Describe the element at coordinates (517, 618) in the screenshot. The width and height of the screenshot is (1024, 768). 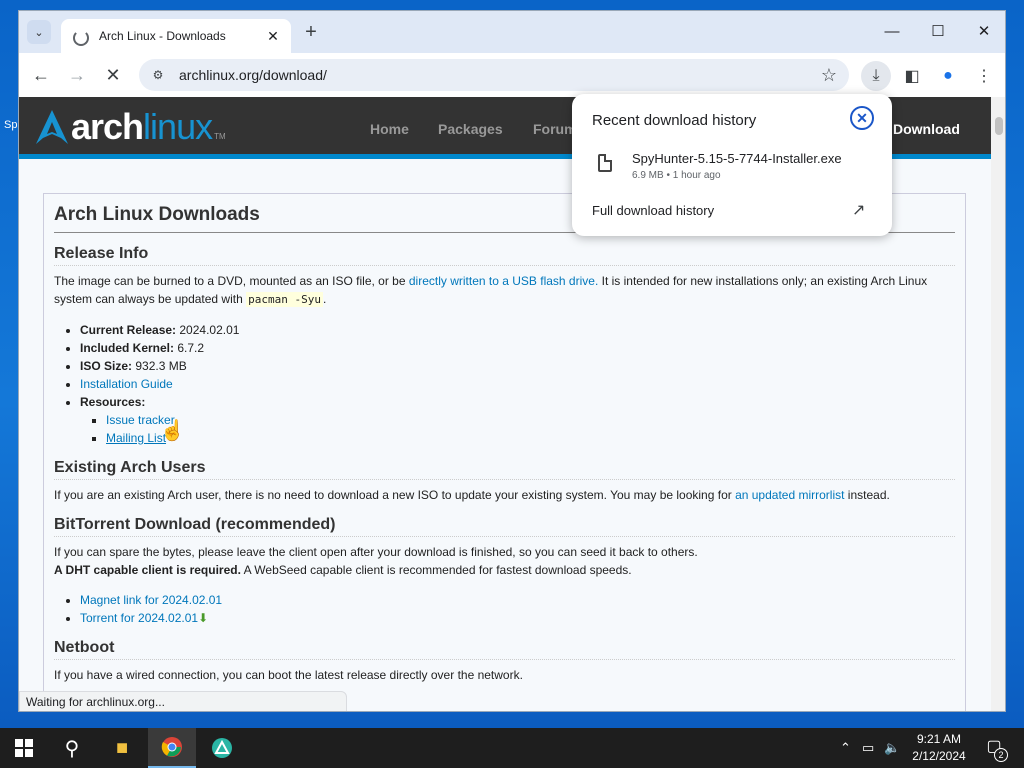
I see `list-item: Torrent for 2024.02.01⬇` at that location.